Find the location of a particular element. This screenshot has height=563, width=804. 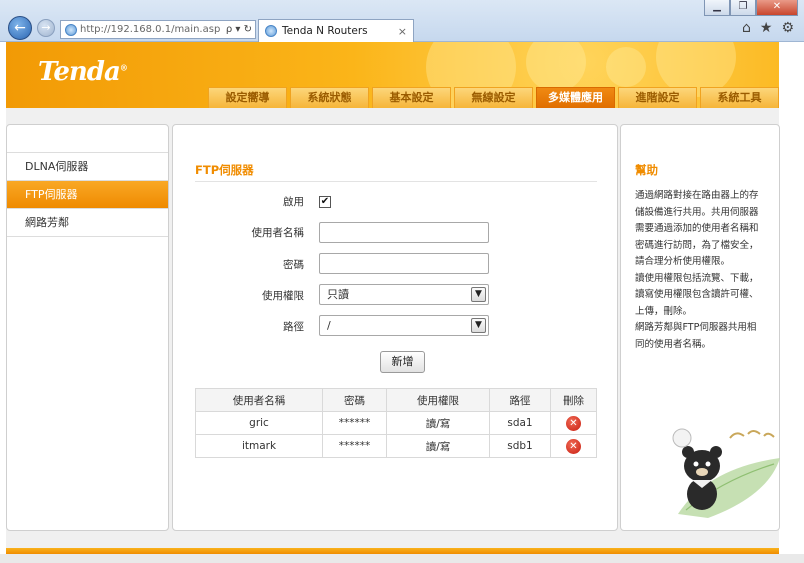

password-label: 密碼 is located at coordinates (293, 265).